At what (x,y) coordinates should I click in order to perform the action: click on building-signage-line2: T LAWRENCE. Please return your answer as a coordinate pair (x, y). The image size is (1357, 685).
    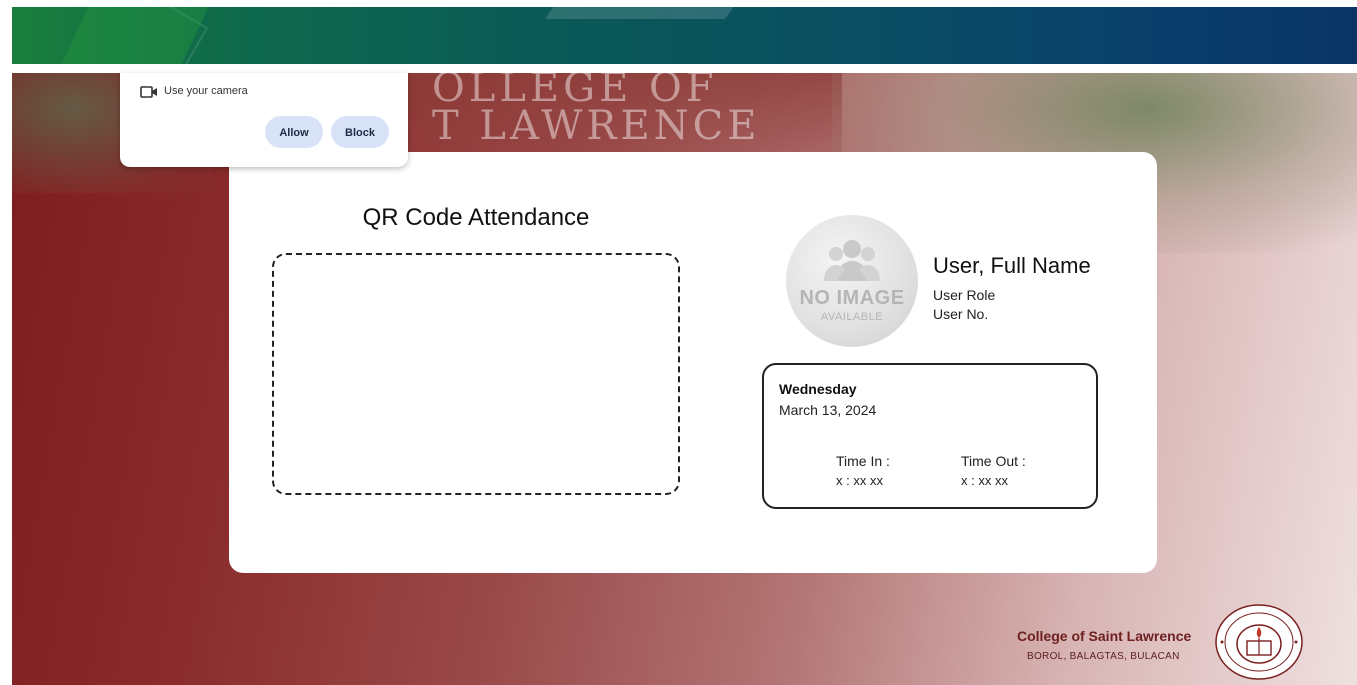
    Looking at the image, I should click on (596, 126).